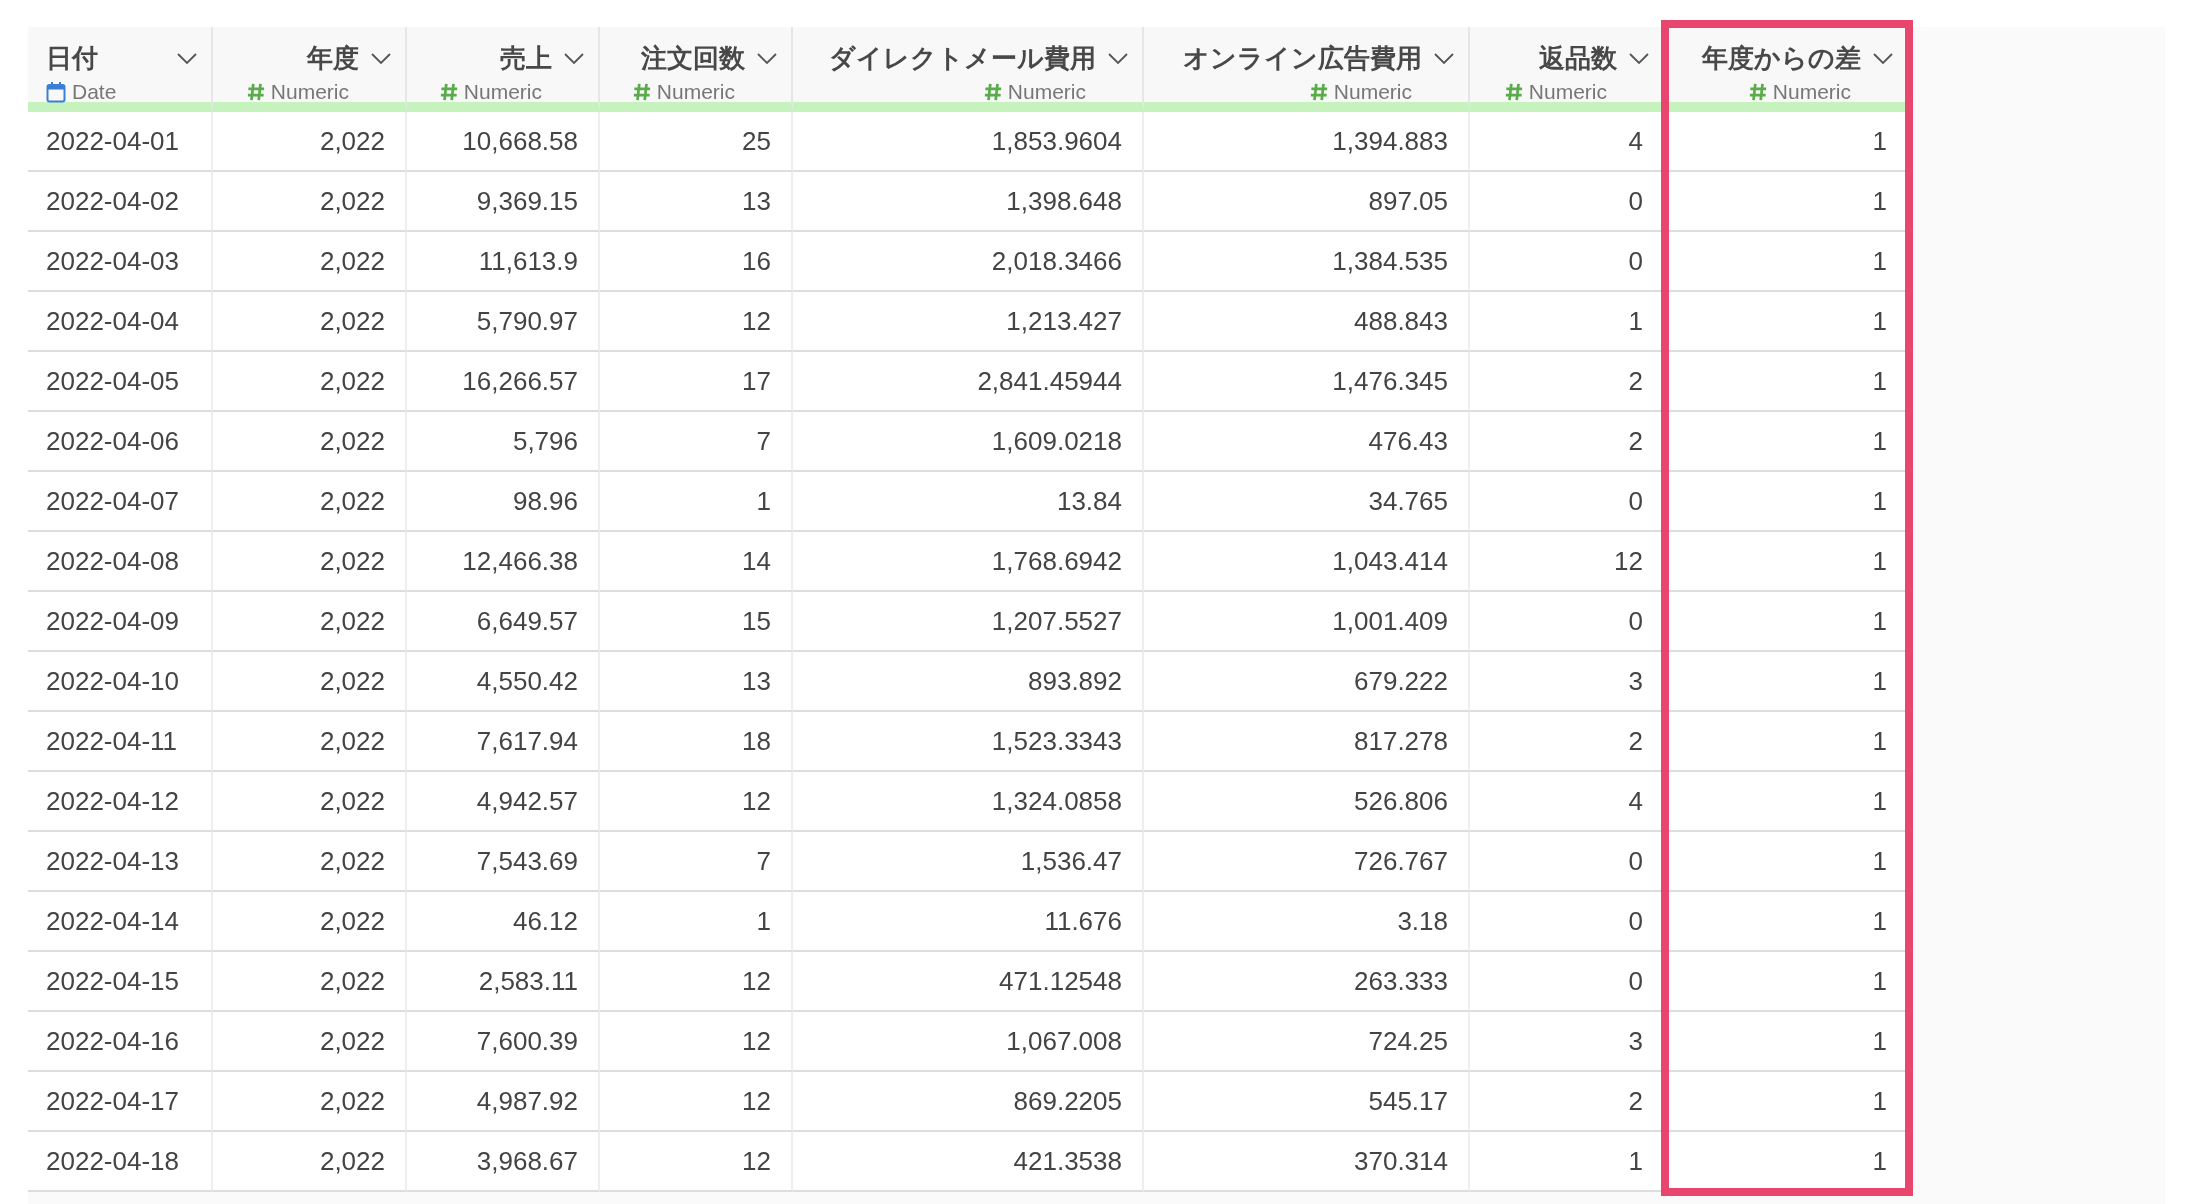 Image resolution: width=2198 pixels, height=1204 pixels. Describe the element at coordinates (120, 922) in the screenshot. I see `table-cell: 2022-04-14` at that location.